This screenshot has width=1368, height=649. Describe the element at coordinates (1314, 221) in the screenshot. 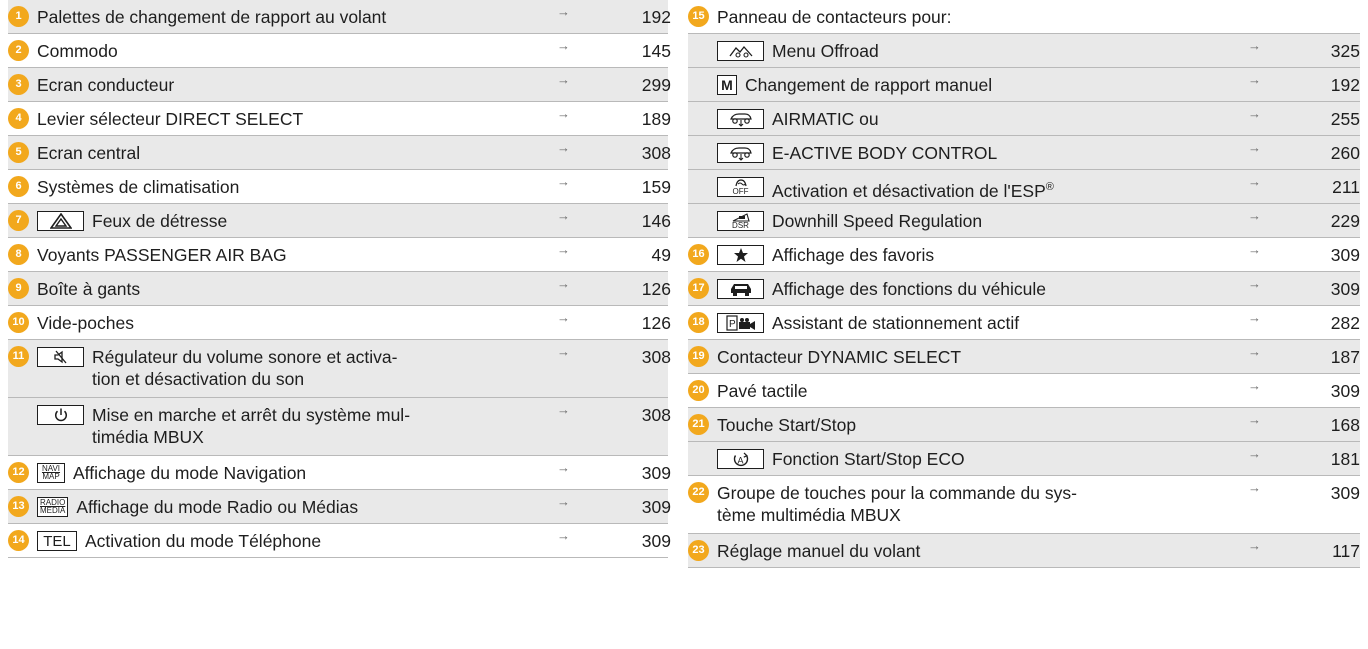

I see `page-number: 229` at that location.